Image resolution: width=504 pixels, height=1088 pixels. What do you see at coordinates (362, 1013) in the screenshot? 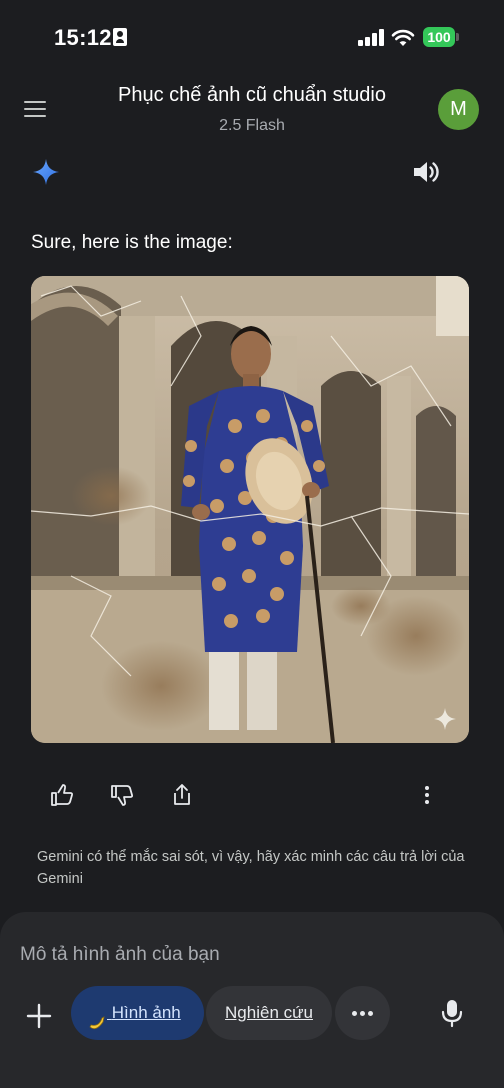
I see `more-horiz-icon` at bounding box center [362, 1013].